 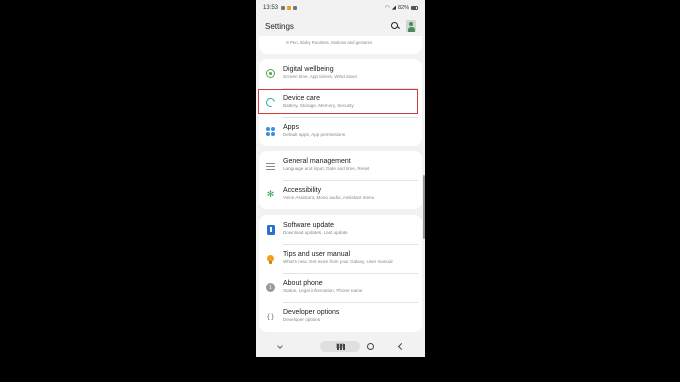 I want to click on navigation-bar: ⌨, so click(x=340, y=346).